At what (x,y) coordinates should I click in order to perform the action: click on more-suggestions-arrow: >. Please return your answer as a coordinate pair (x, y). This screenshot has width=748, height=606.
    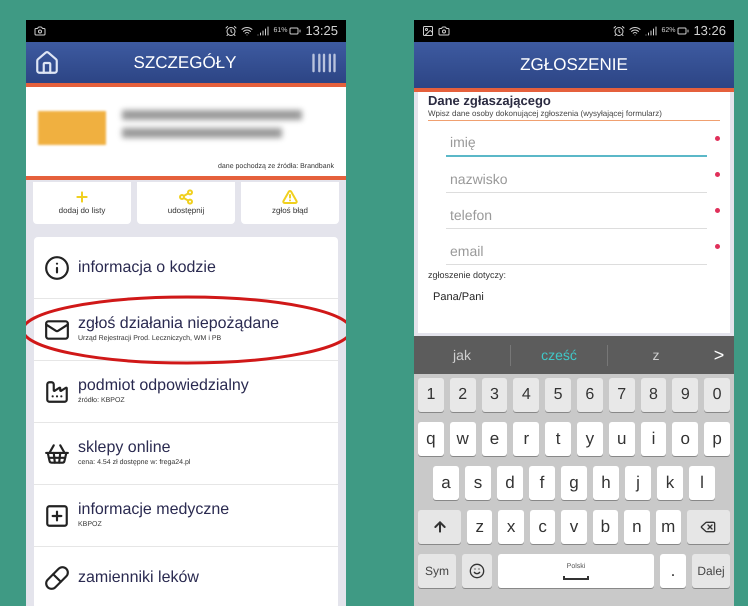
    Looking at the image, I should click on (719, 355).